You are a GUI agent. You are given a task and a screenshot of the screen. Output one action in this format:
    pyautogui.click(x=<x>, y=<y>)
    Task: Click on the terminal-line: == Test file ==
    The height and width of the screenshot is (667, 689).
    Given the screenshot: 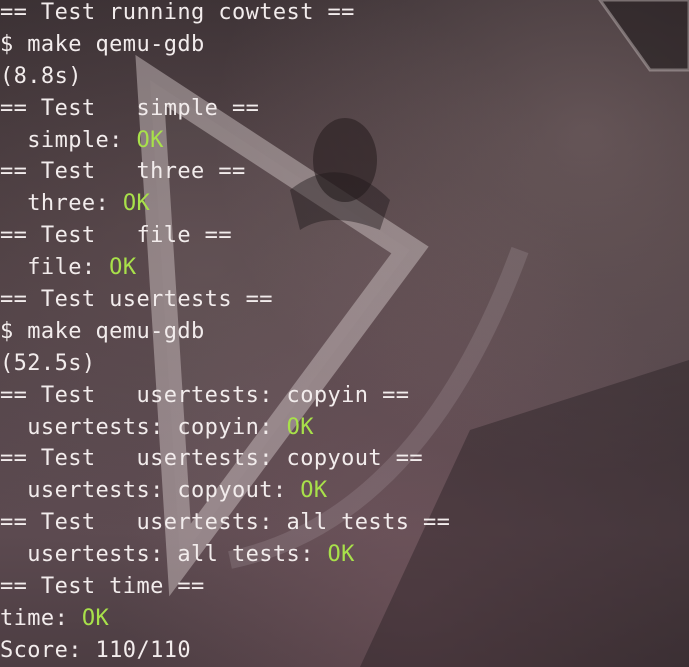 What is the action you would take?
    pyautogui.click(x=225, y=236)
    